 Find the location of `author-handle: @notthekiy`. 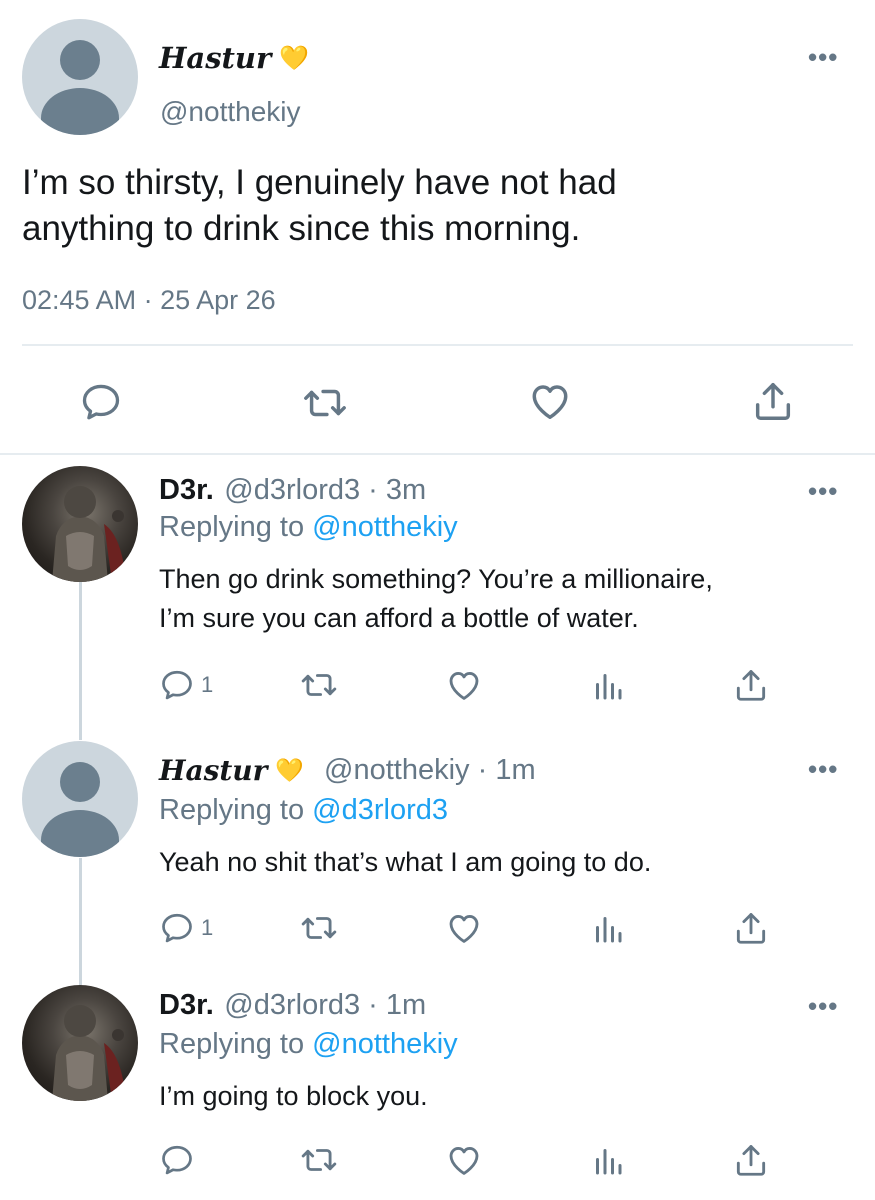

author-handle: @notthekiy is located at coordinates (230, 112).